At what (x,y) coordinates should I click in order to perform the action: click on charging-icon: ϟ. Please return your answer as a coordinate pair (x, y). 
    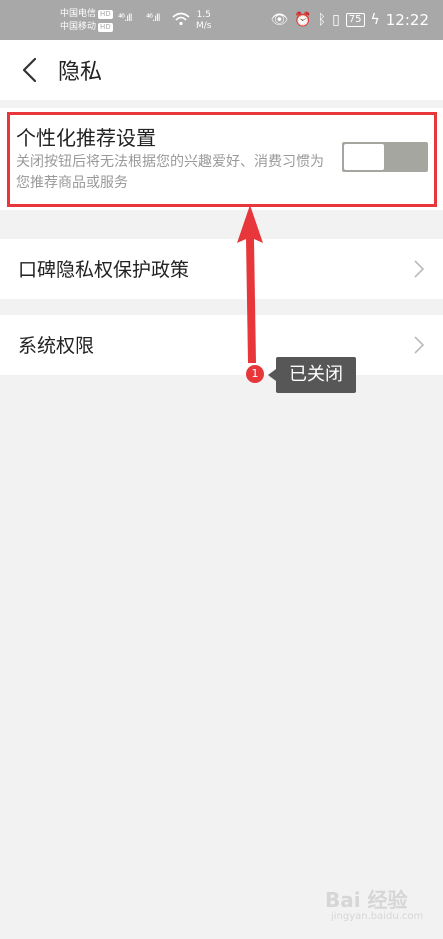
    Looking at the image, I should click on (375, 20).